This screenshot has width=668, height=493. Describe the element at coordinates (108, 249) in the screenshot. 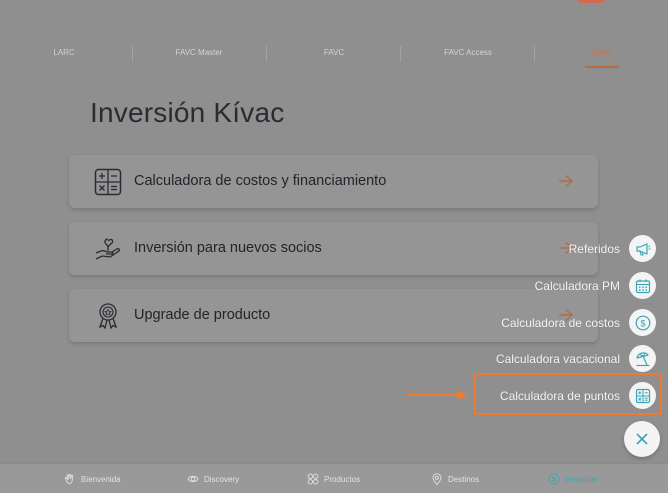

I see `plant-hand-icon` at that location.